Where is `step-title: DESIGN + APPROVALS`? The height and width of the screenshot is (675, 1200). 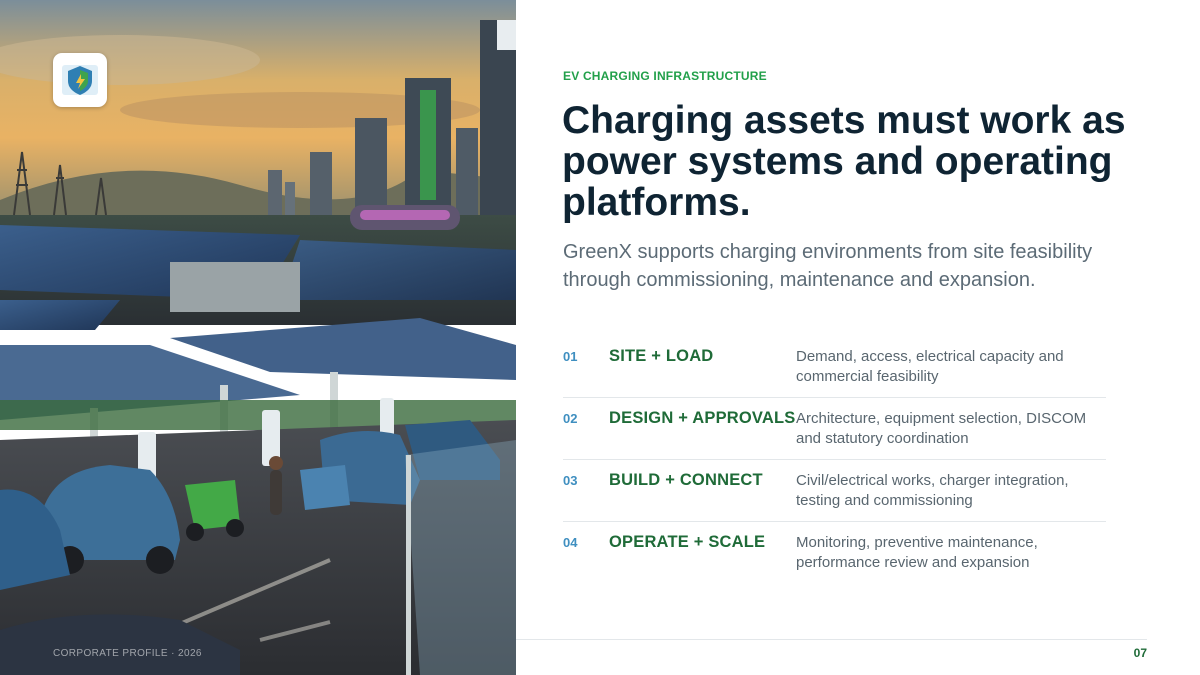 step-title: DESIGN + APPROVALS is located at coordinates (702, 418).